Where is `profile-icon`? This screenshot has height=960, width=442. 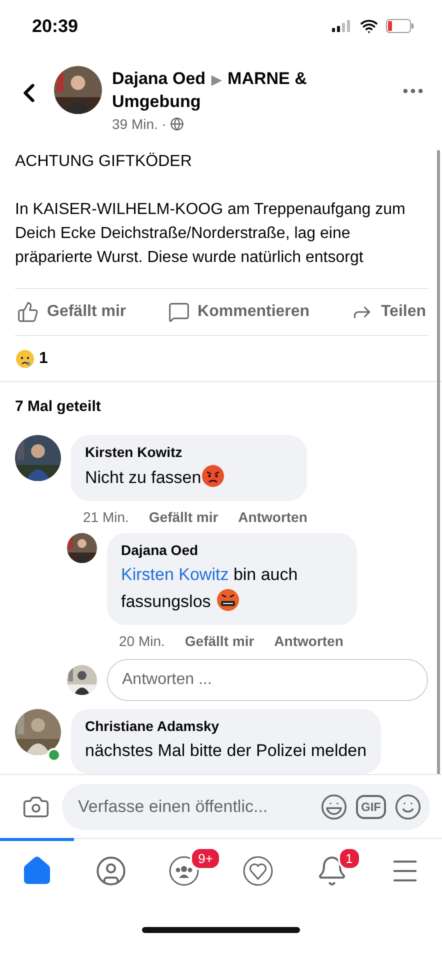
profile-icon is located at coordinates (110, 870).